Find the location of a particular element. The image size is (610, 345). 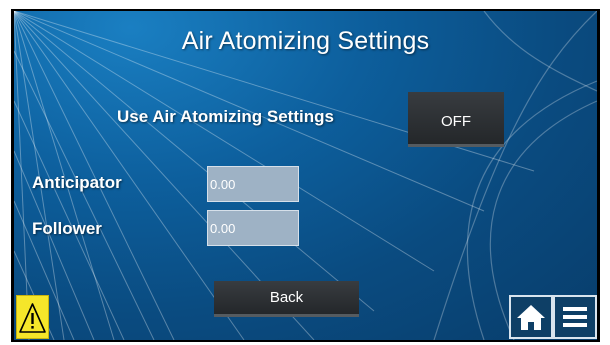

follower-label: Follower is located at coordinates (67, 228).